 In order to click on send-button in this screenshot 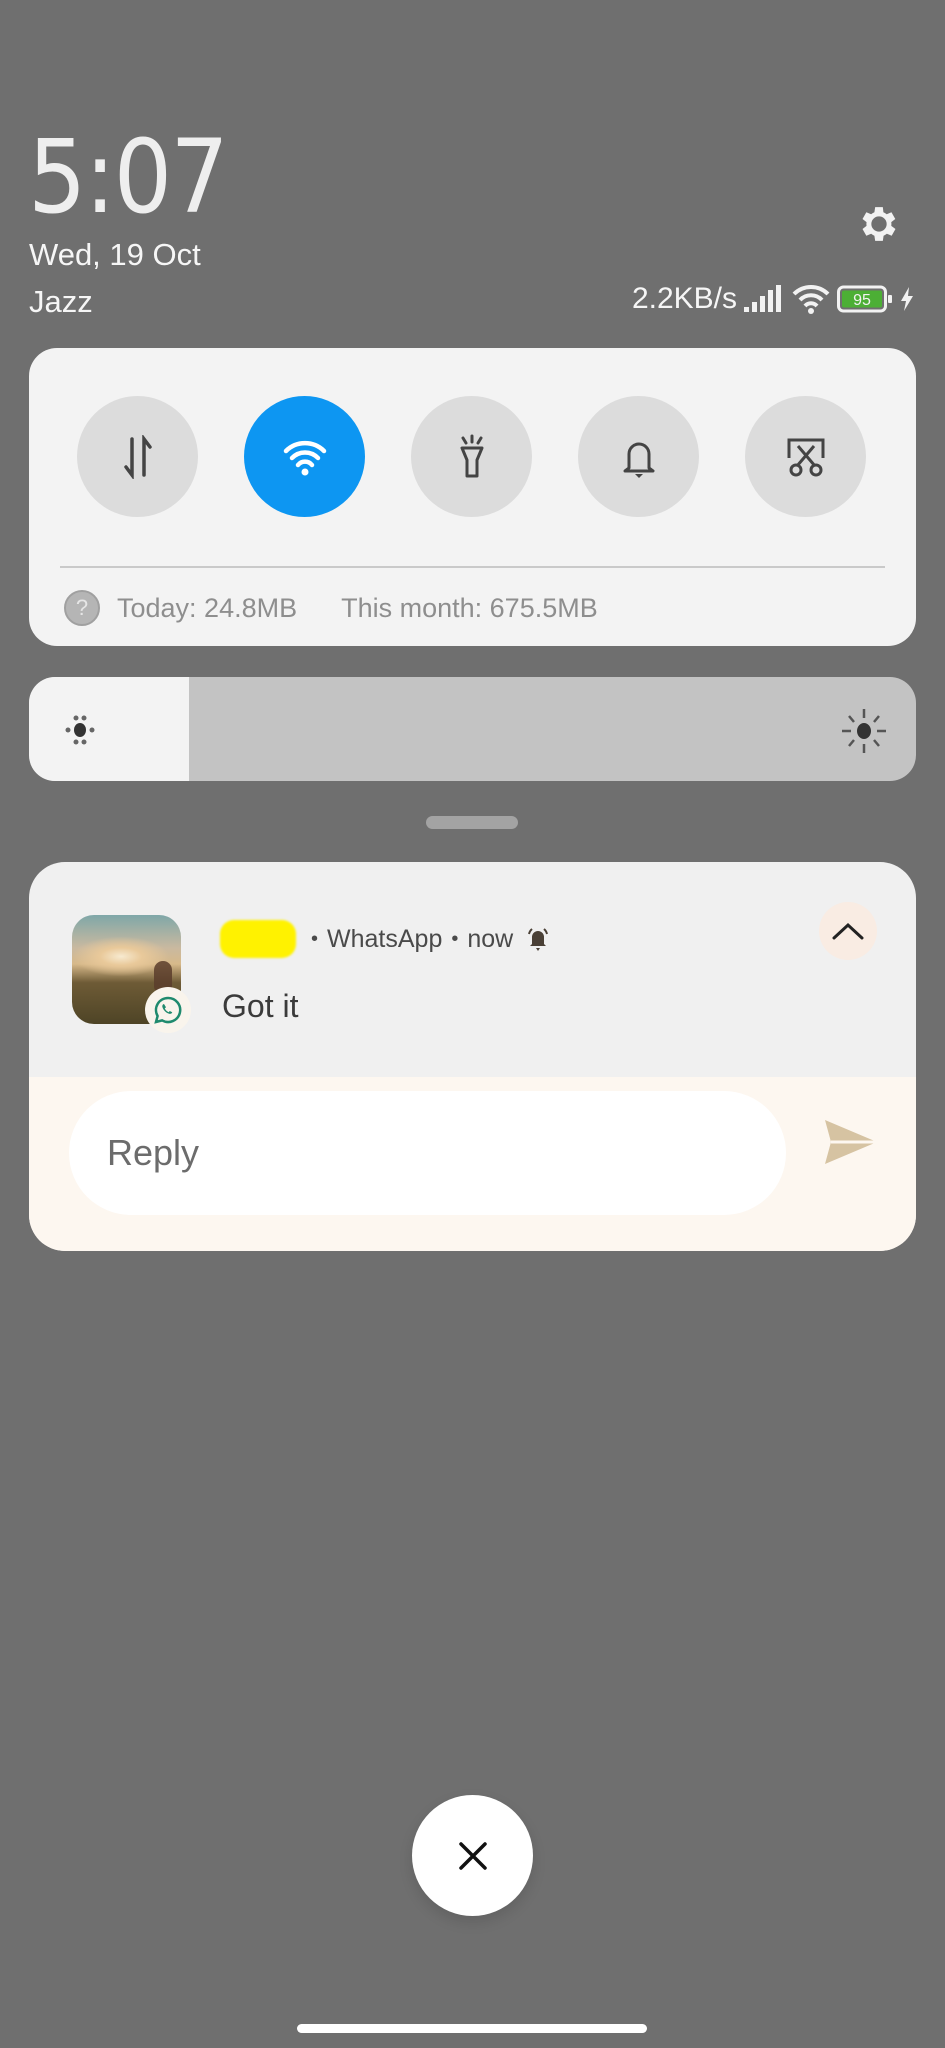, I will do `click(850, 1142)`.